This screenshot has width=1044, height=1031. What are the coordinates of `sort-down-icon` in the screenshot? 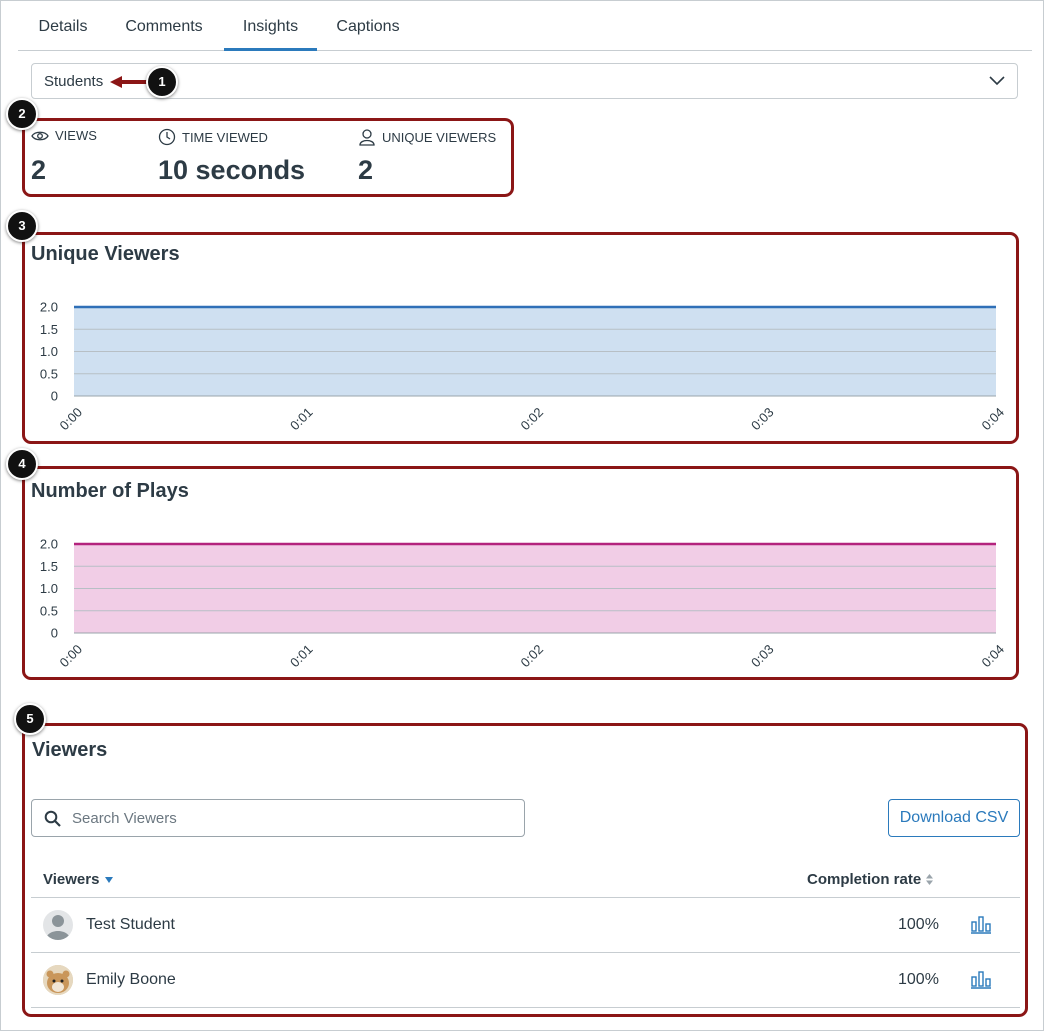 It's located at (109, 879).